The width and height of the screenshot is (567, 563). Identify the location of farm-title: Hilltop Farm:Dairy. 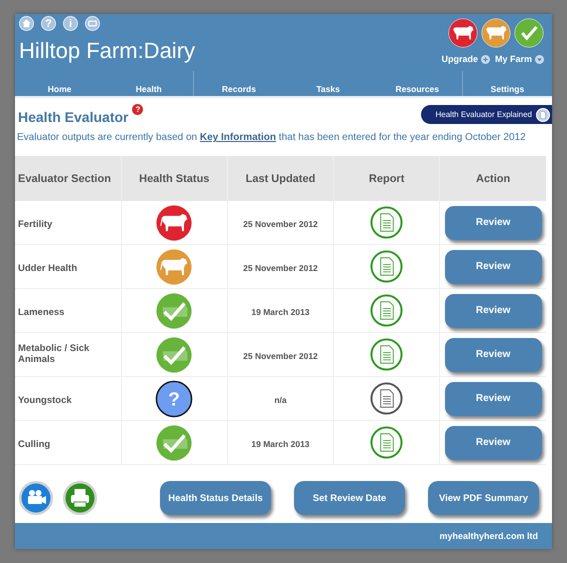
(107, 51).